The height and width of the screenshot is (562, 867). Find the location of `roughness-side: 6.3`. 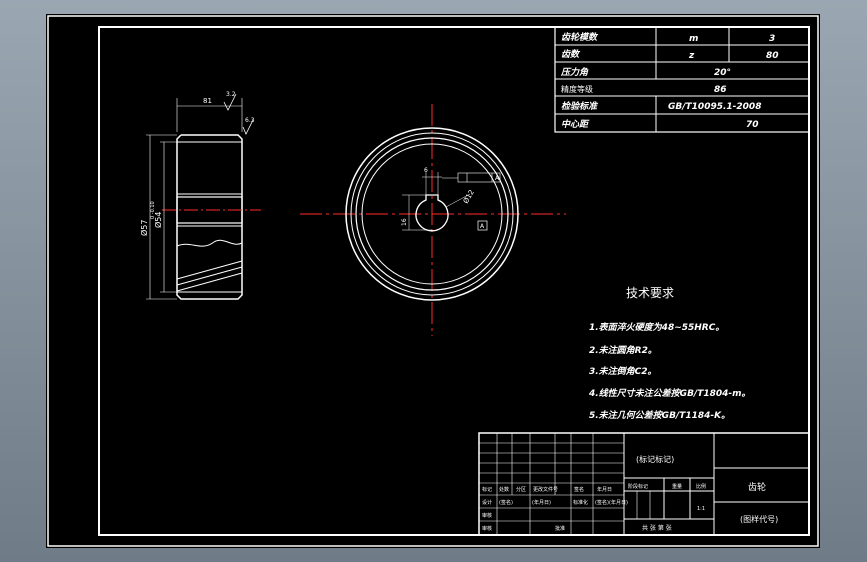

roughness-side: 6.3 is located at coordinates (250, 120).